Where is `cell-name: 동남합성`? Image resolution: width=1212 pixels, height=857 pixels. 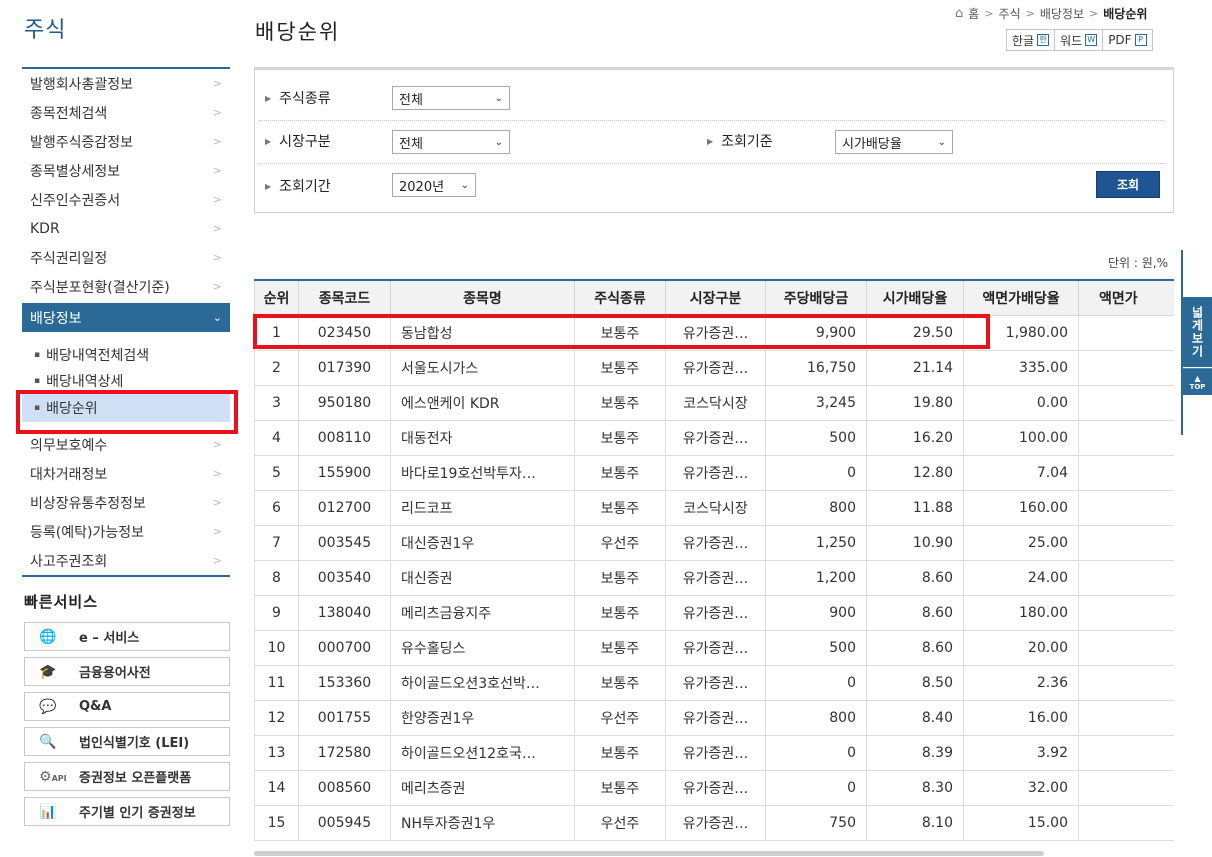
cell-name: 동남합성 is located at coordinates (482, 332).